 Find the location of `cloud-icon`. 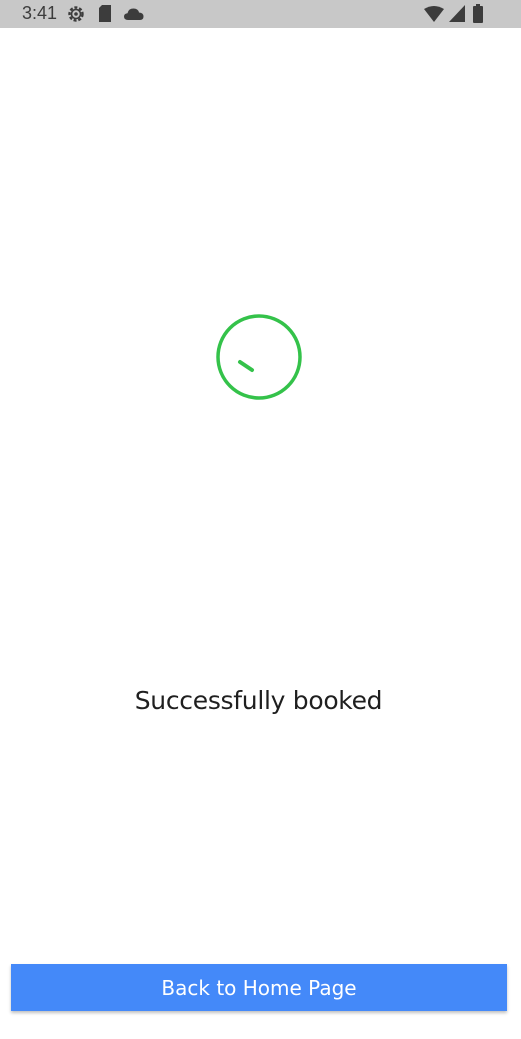

cloud-icon is located at coordinates (134, 16).